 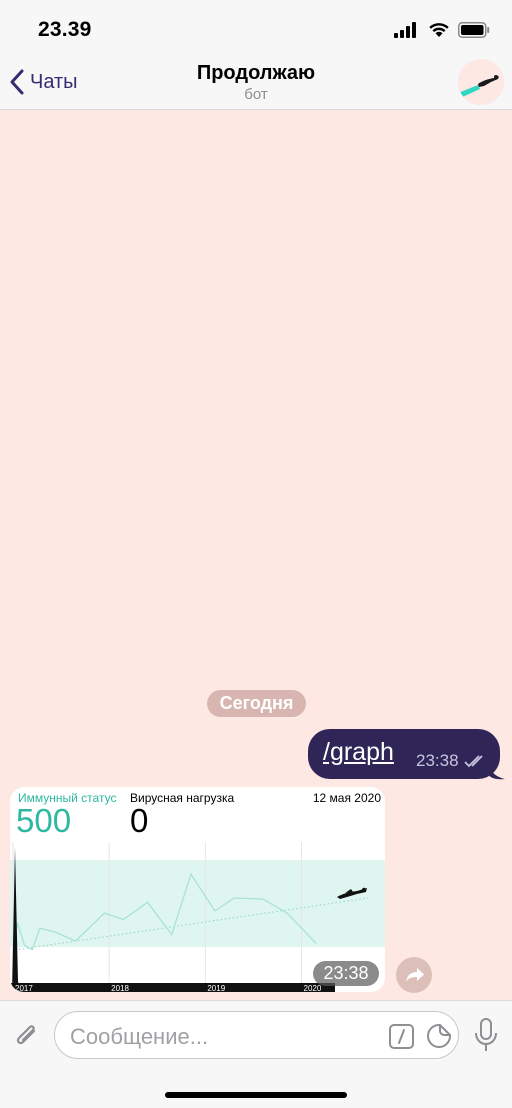 I want to click on slash-icon, so click(x=401, y=1036).